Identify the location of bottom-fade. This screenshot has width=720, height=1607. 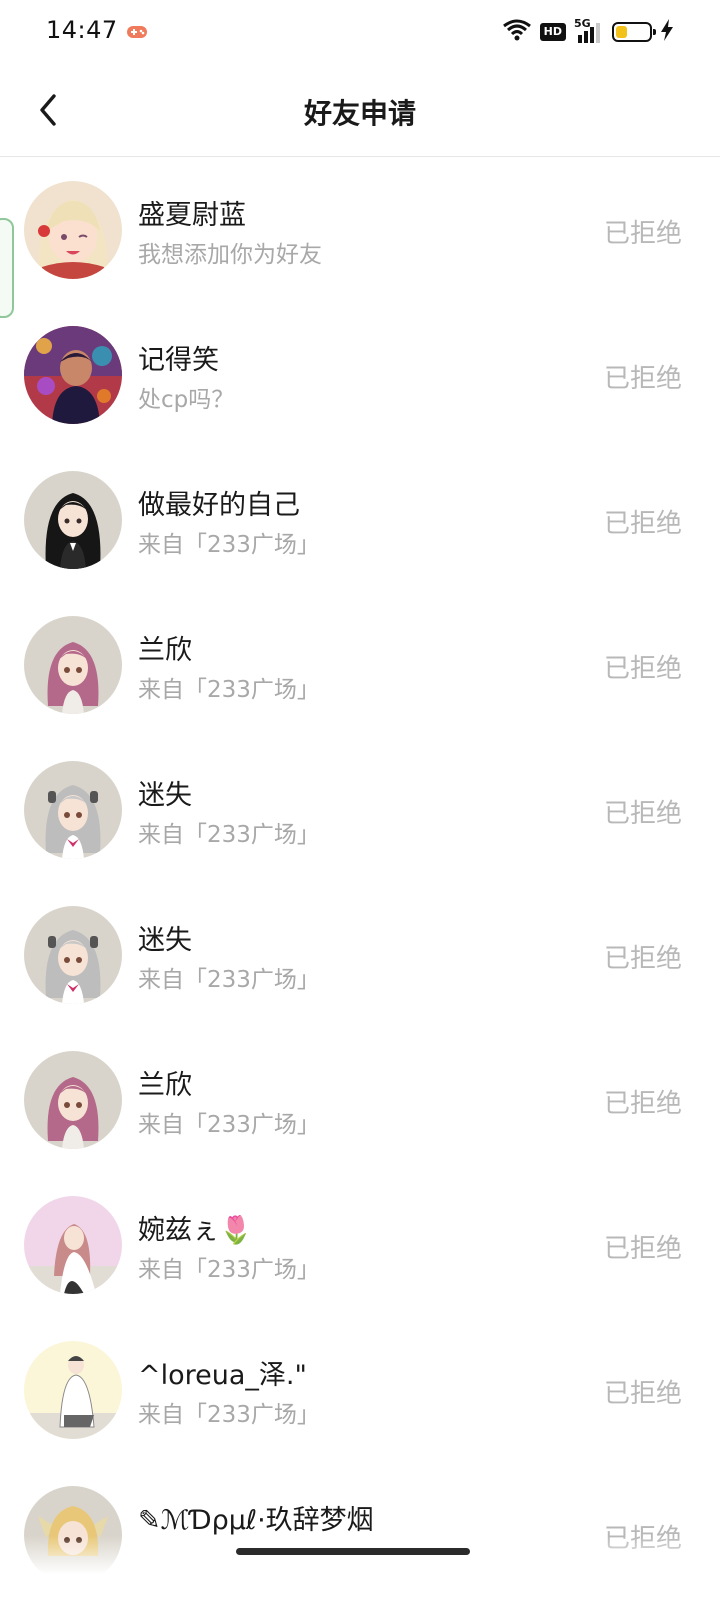
(360, 1568).